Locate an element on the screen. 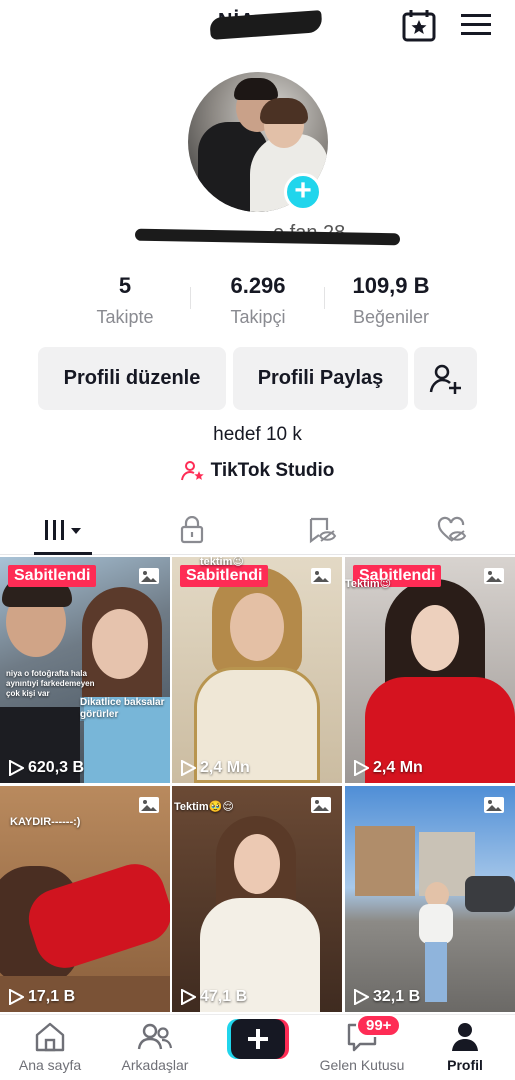  video-thumbnail: Tektim🥹😌 47,1 B is located at coordinates (257, 899).